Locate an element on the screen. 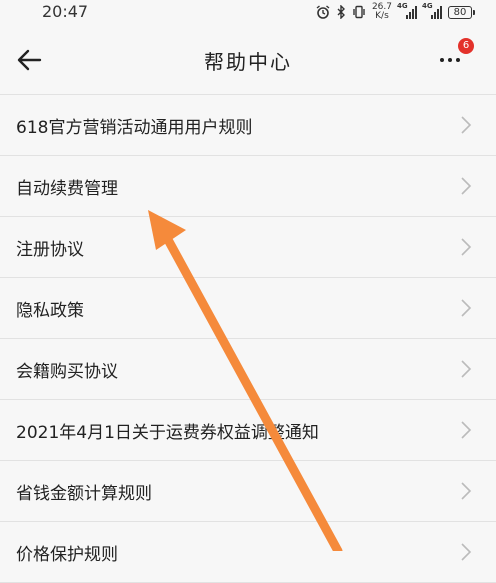 This screenshot has height=583, width=496. list-item-privacy: 隐私政策 is located at coordinates (248, 308).